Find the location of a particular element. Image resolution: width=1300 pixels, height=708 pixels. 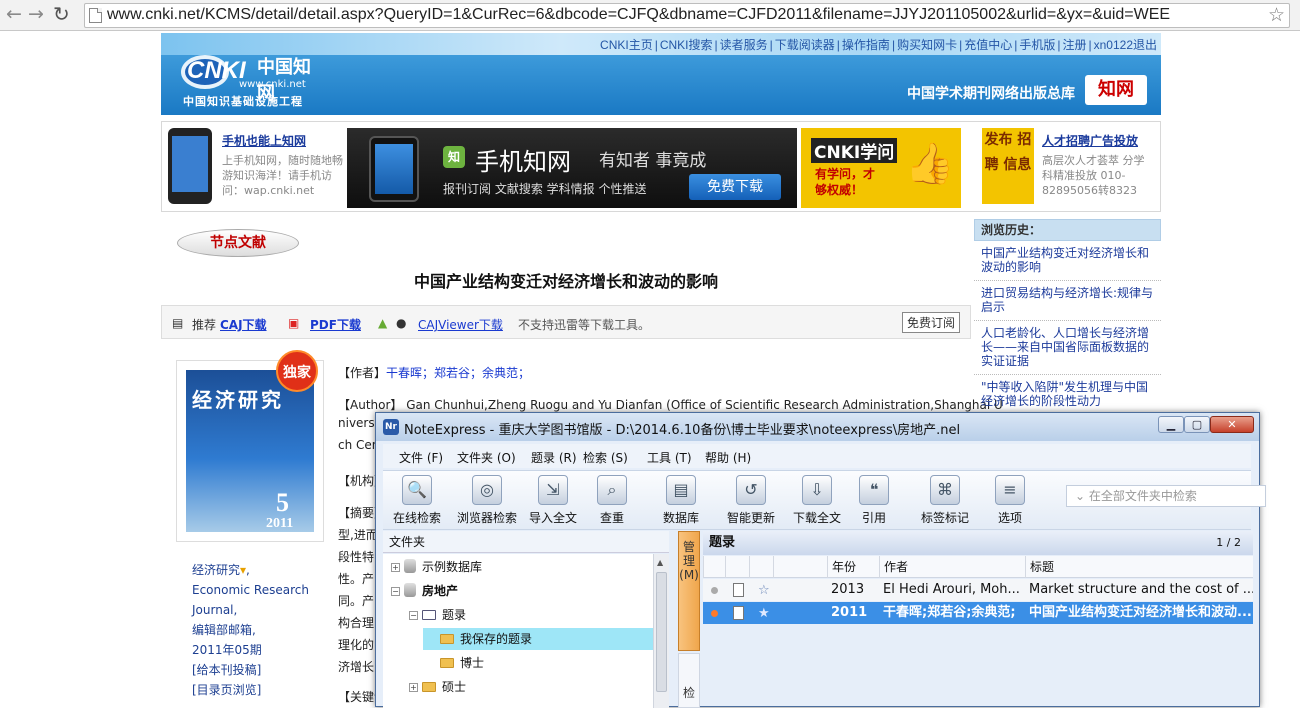

tool-download-button: ⇩ 下载全文 is located at coordinates (817, 500).